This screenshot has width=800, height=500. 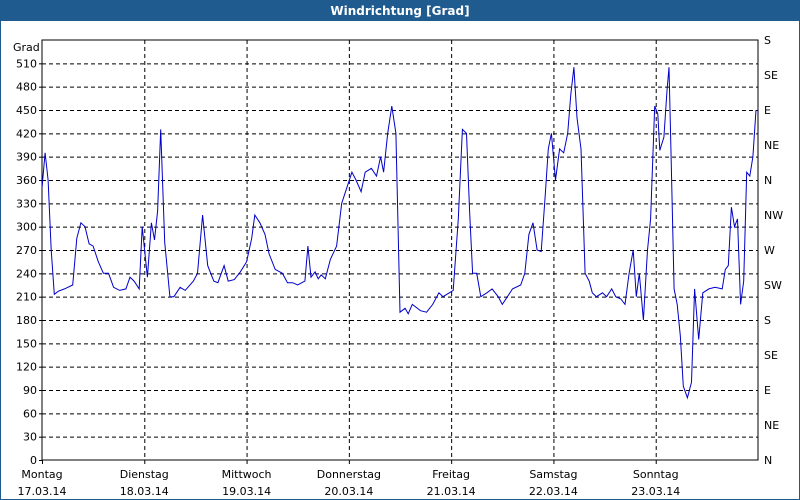 What do you see at coordinates (26, 320) in the screenshot?
I see `y-tick-label: 180` at bounding box center [26, 320].